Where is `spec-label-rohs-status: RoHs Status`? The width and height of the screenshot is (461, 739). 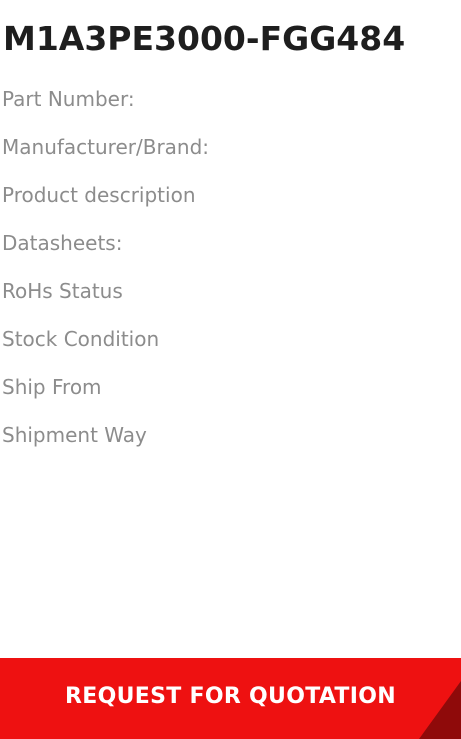
spec-label-rohs-status: RoHs Status is located at coordinates (62, 291).